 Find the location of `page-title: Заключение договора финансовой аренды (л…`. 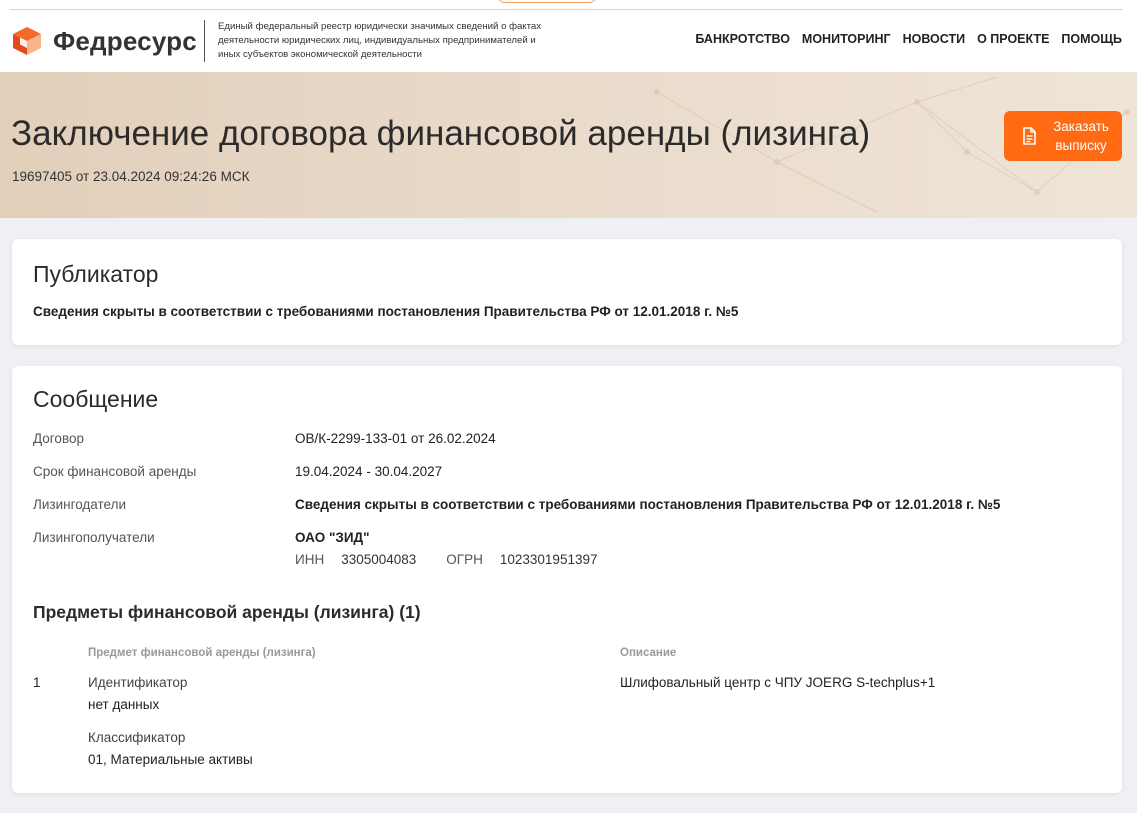

page-title: Заключение договора финансовой аренды (л… is located at coordinates (441, 133).